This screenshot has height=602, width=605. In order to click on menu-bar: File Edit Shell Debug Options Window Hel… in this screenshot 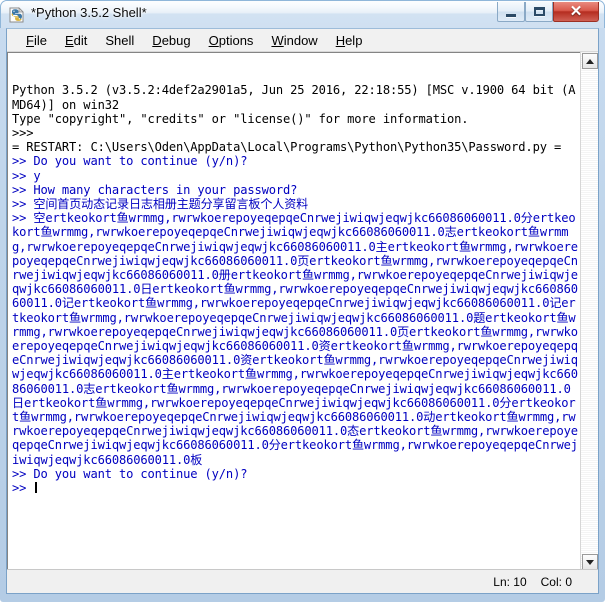, I will do `click(302, 40)`.